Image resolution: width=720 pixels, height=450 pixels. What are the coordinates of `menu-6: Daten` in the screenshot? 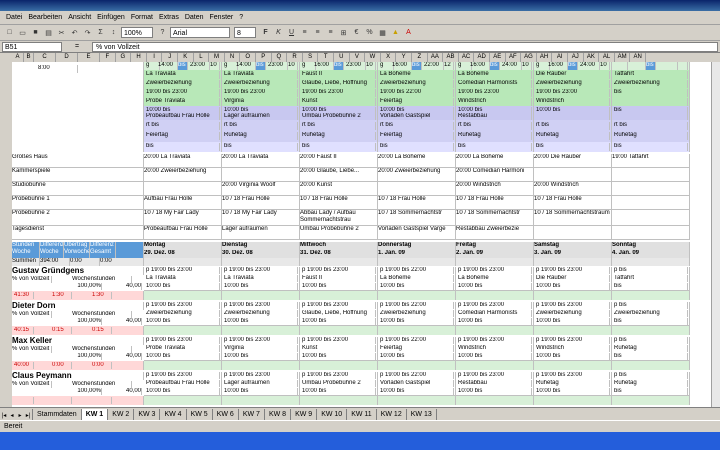 It's located at (194, 17).